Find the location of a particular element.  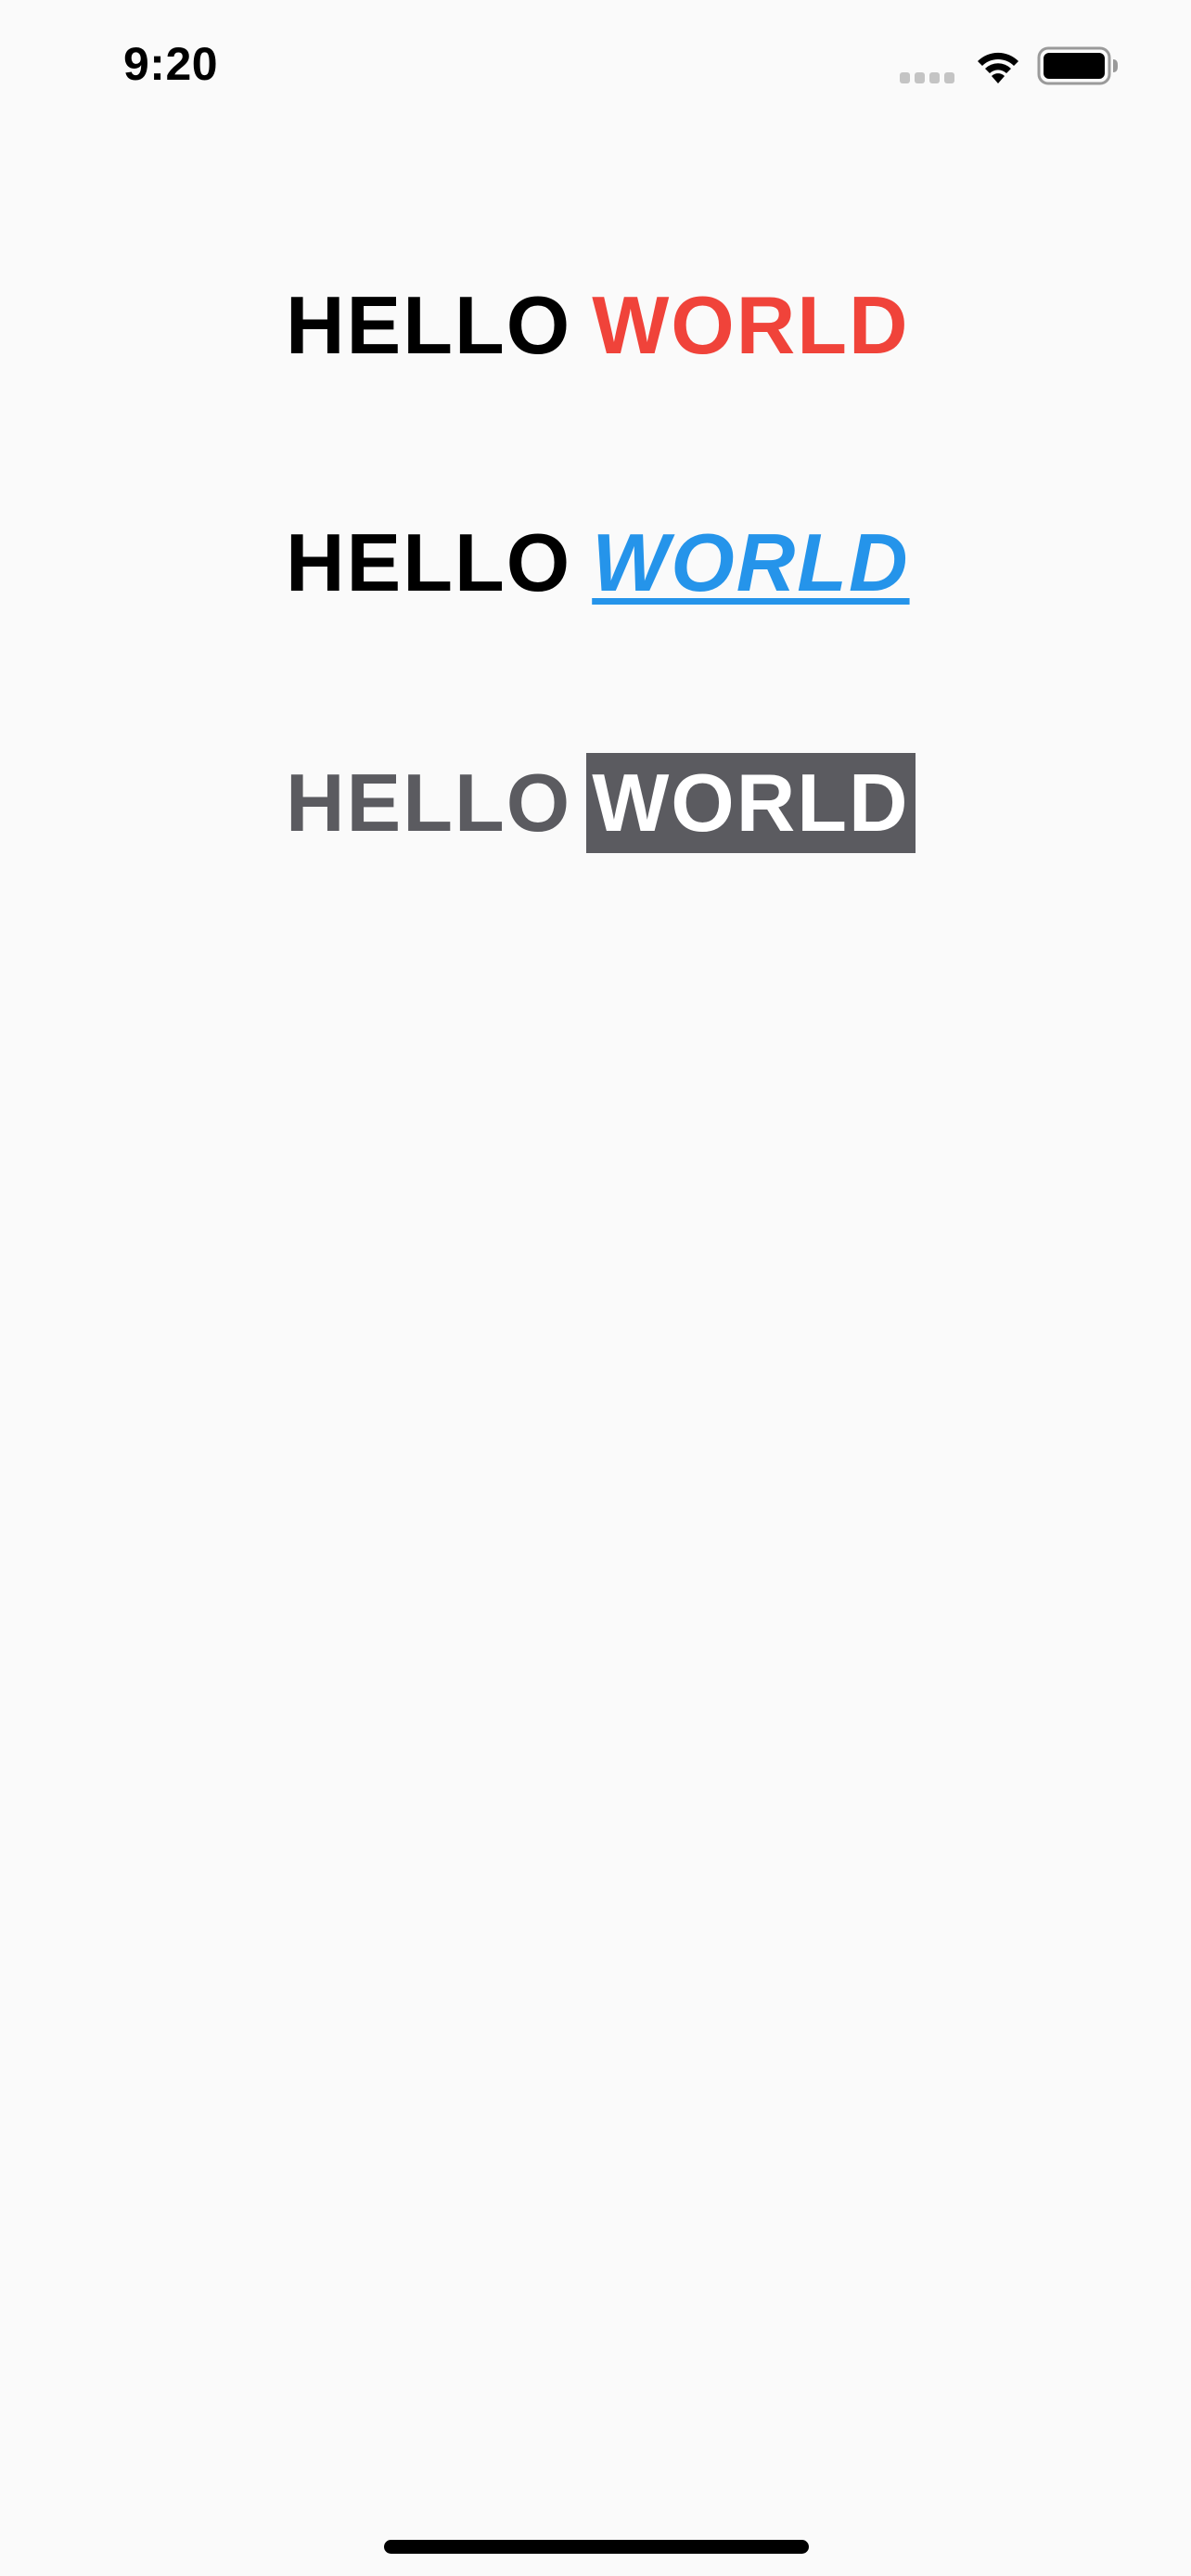

hello-text-gray: HELLO is located at coordinates (429, 803).